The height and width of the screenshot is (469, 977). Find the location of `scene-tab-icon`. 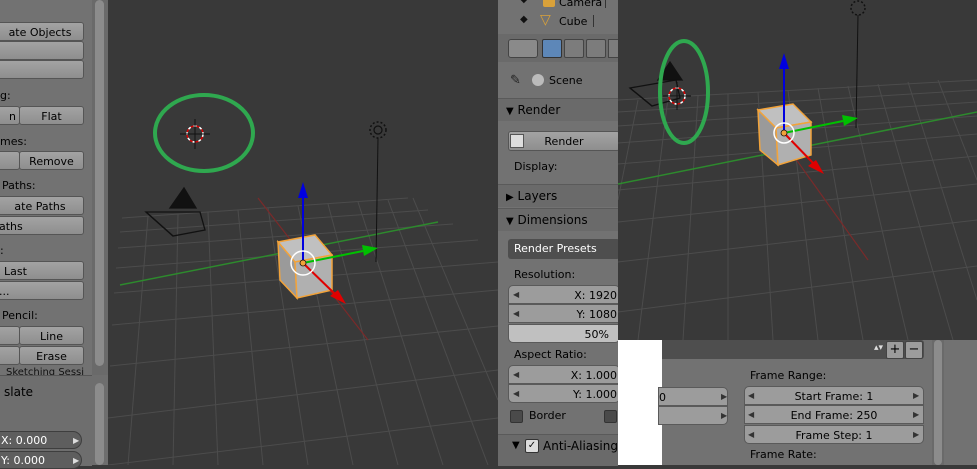

scene-tab-icon is located at coordinates (574, 48).